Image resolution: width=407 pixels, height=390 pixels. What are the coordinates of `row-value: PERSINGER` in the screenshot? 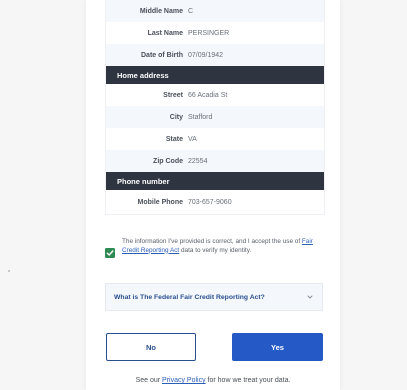 It's located at (209, 33).